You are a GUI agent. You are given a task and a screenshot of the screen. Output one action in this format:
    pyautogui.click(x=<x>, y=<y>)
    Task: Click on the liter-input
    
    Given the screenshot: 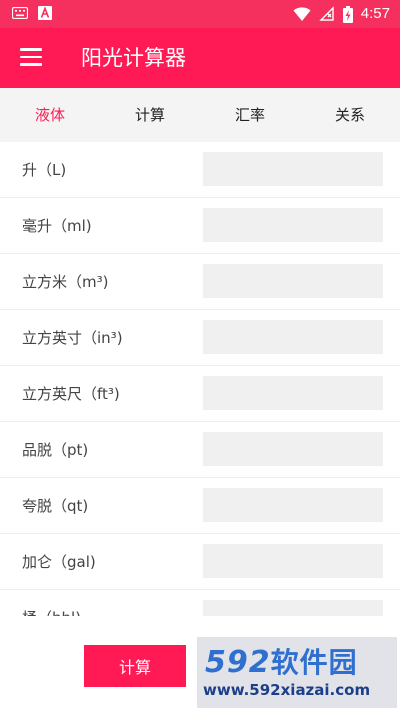 What is the action you would take?
    pyautogui.click(x=293, y=169)
    